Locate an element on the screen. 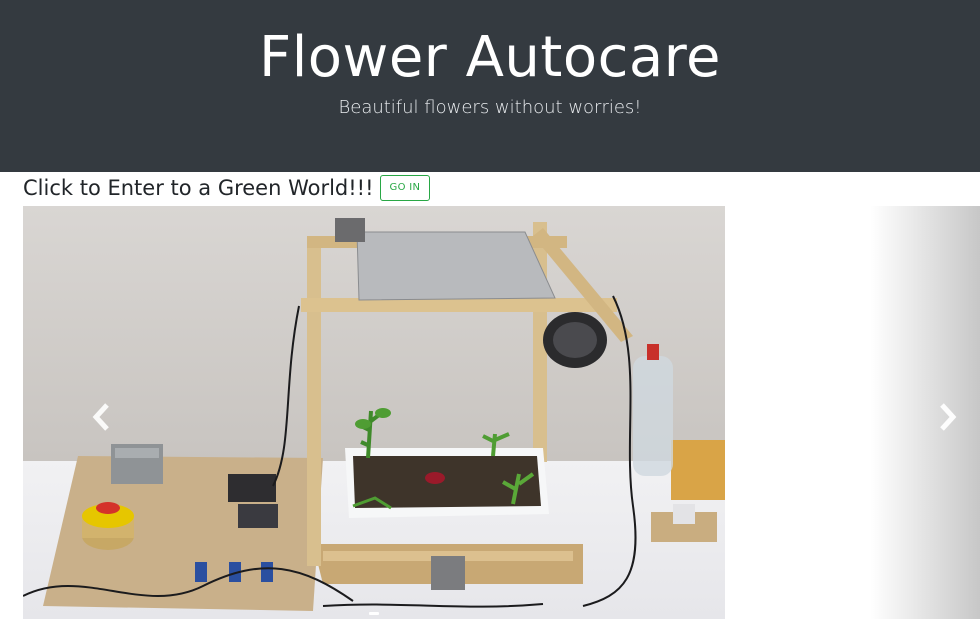 The image size is (980, 619). carousel-next-button is located at coordinates (947, 417).